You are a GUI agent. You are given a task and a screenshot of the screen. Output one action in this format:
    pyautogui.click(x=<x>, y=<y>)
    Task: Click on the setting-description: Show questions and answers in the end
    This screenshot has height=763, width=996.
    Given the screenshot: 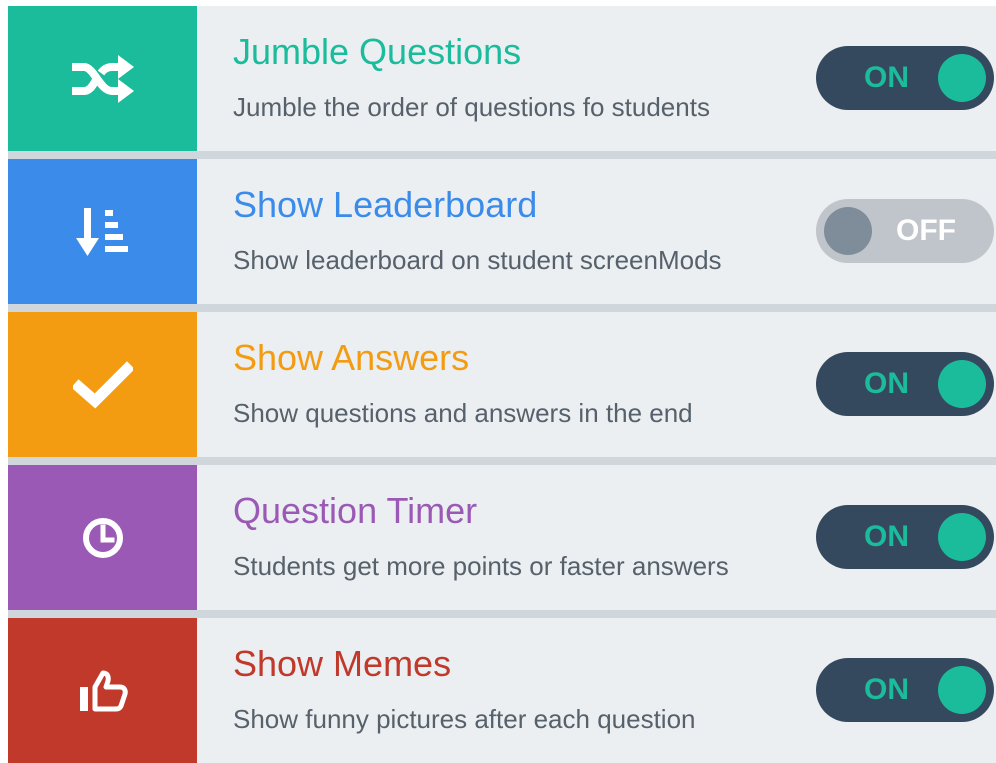 What is the action you would take?
    pyautogui.click(x=463, y=413)
    